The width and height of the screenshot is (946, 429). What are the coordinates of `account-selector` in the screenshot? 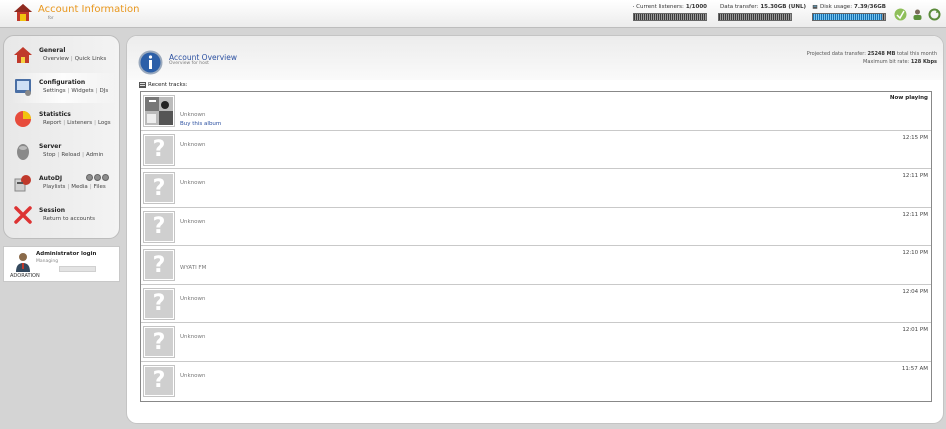 It's located at (77, 269).